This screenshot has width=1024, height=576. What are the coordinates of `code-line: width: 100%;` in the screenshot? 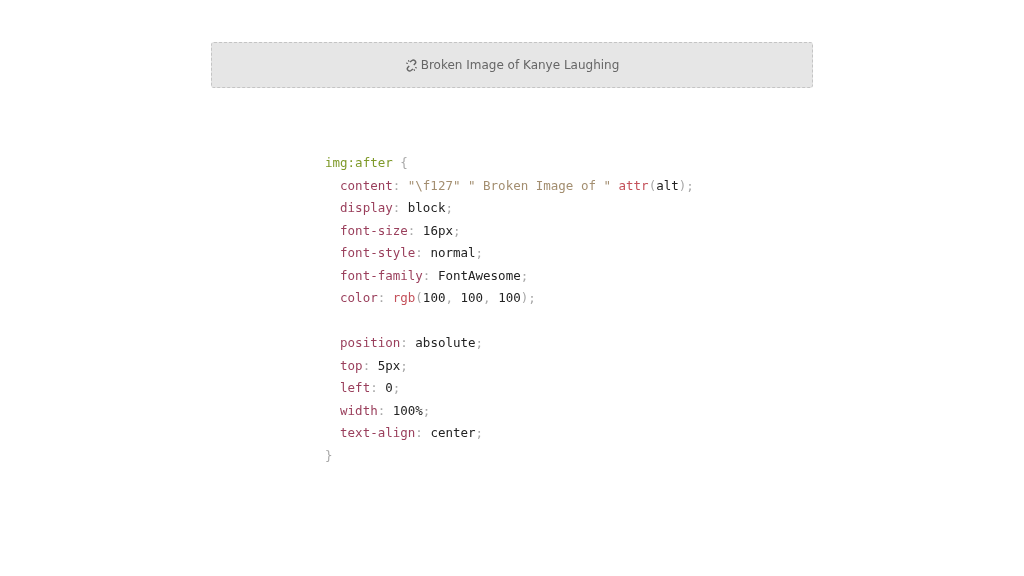 It's located at (385, 410).